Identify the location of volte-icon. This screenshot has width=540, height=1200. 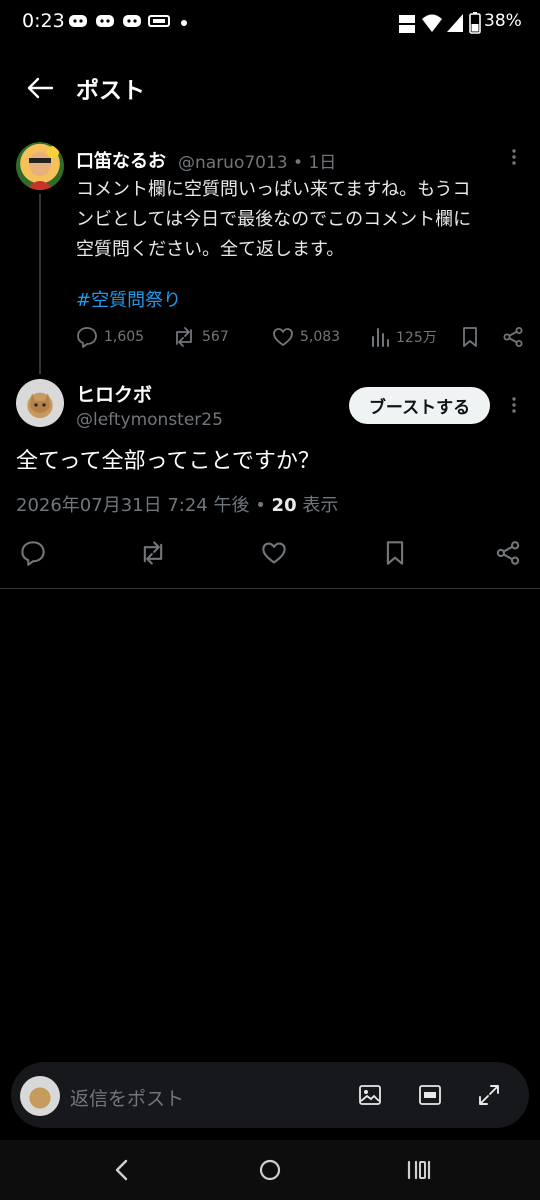
(407, 24).